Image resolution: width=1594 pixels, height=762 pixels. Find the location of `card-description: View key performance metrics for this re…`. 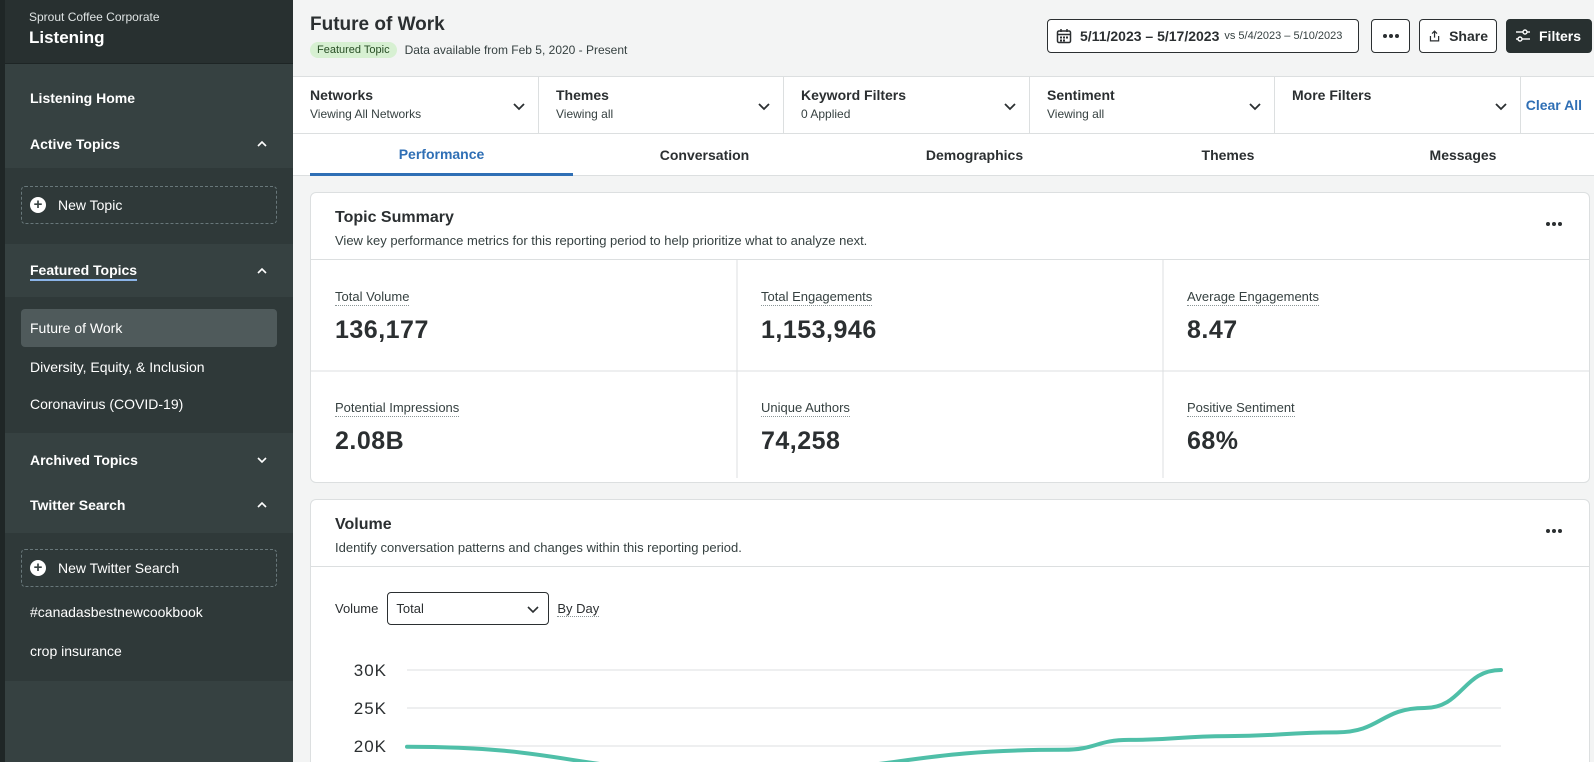

card-description: View key performance metrics for this re… is located at coordinates (601, 240).